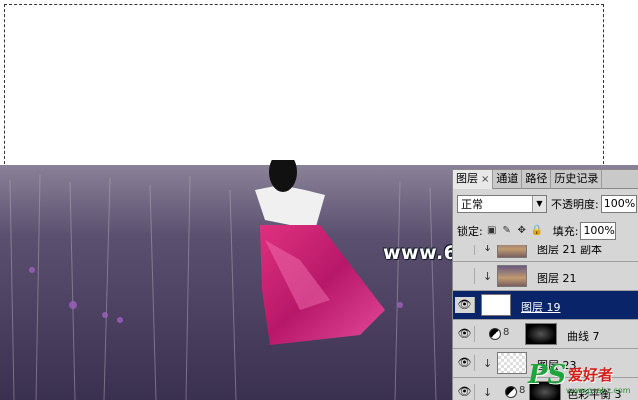 The height and width of the screenshot is (400, 638). I want to click on tab-history-label: 历史记录, so click(576, 178).